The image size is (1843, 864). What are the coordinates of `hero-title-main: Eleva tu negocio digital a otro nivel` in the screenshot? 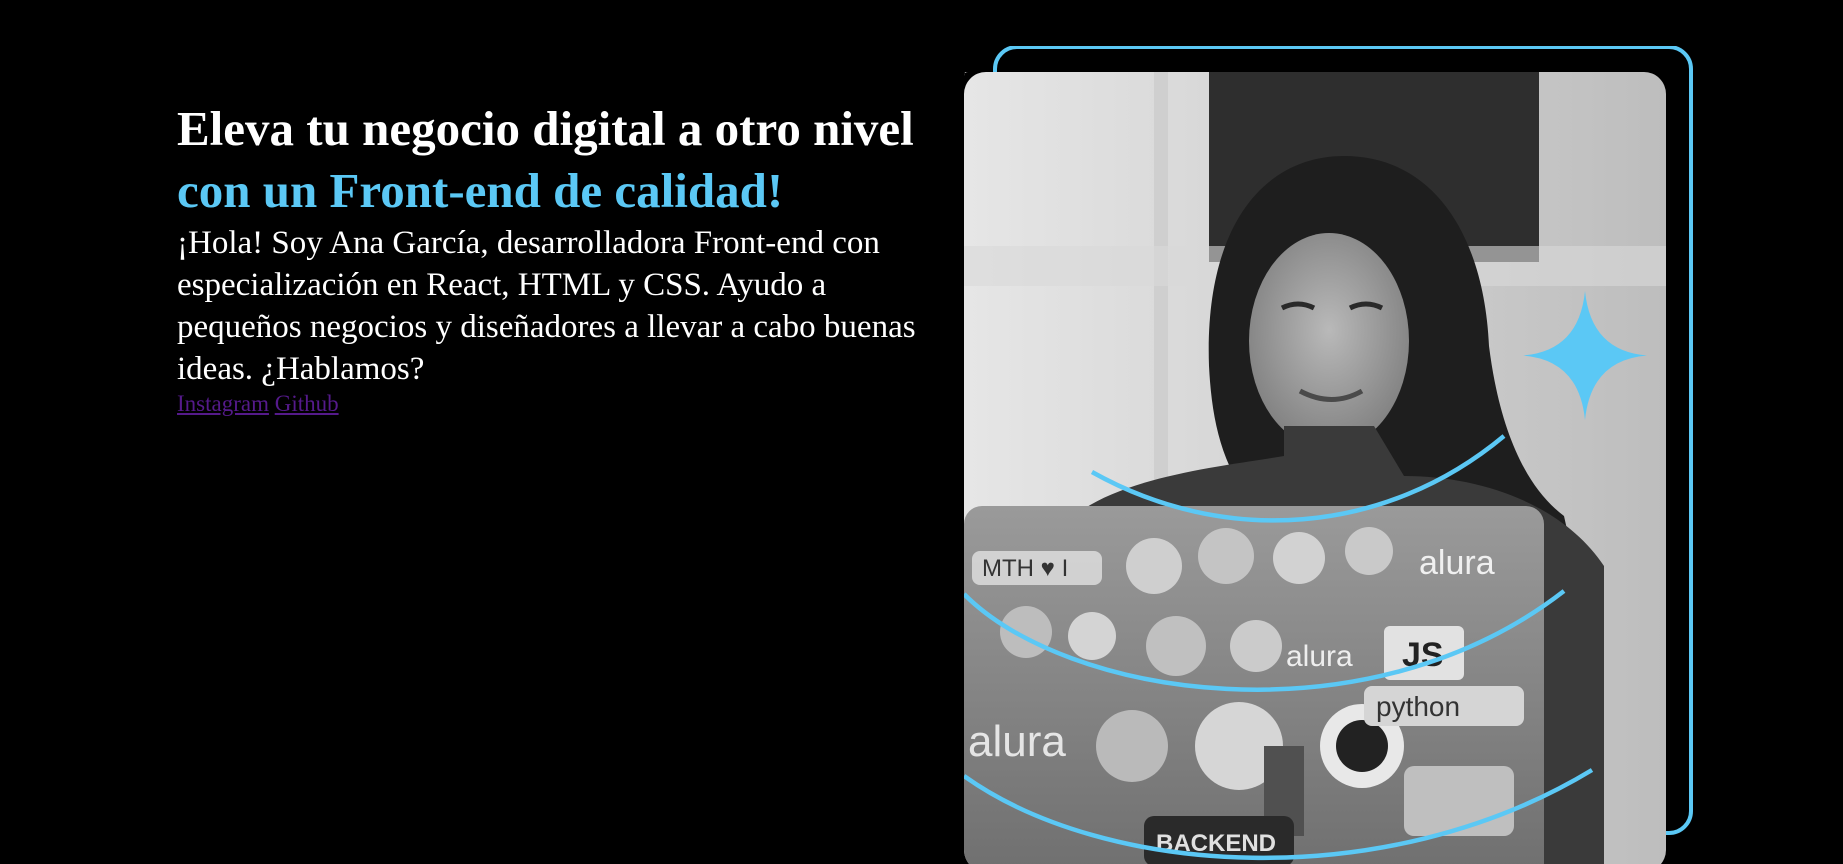 It's located at (545, 128).